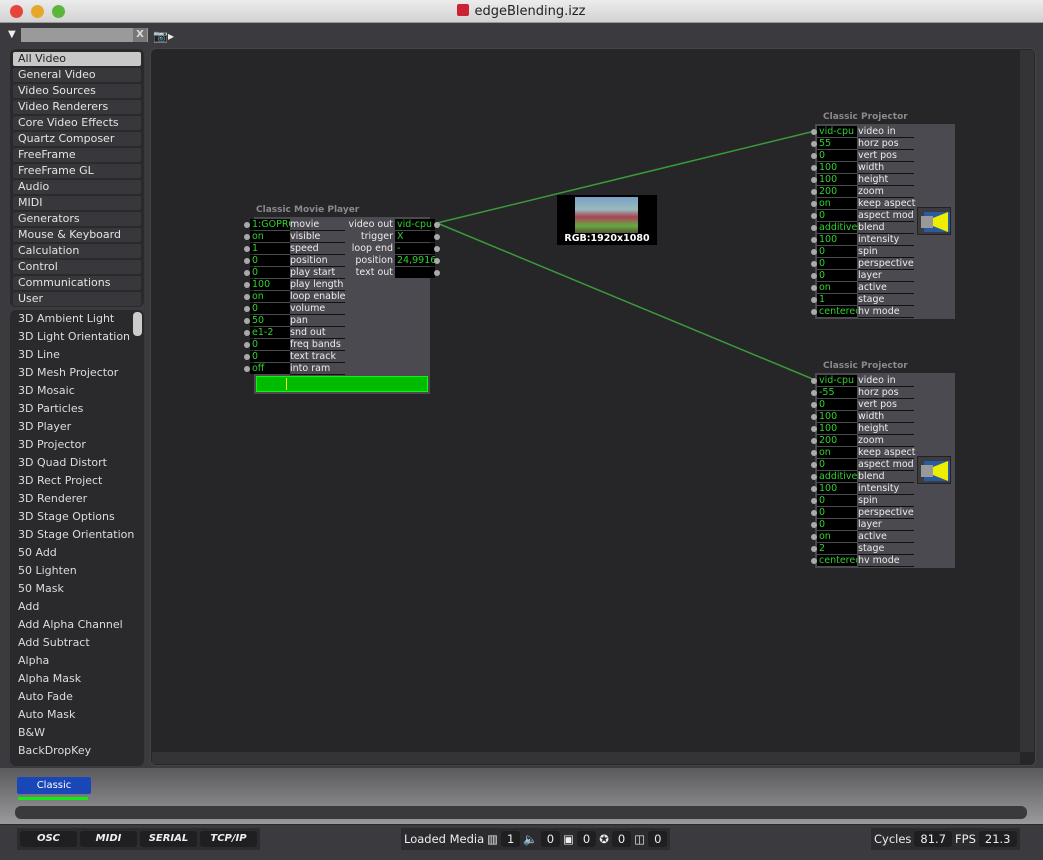 This screenshot has width=1043, height=860. I want to click on osc-button: OSC, so click(48, 839).